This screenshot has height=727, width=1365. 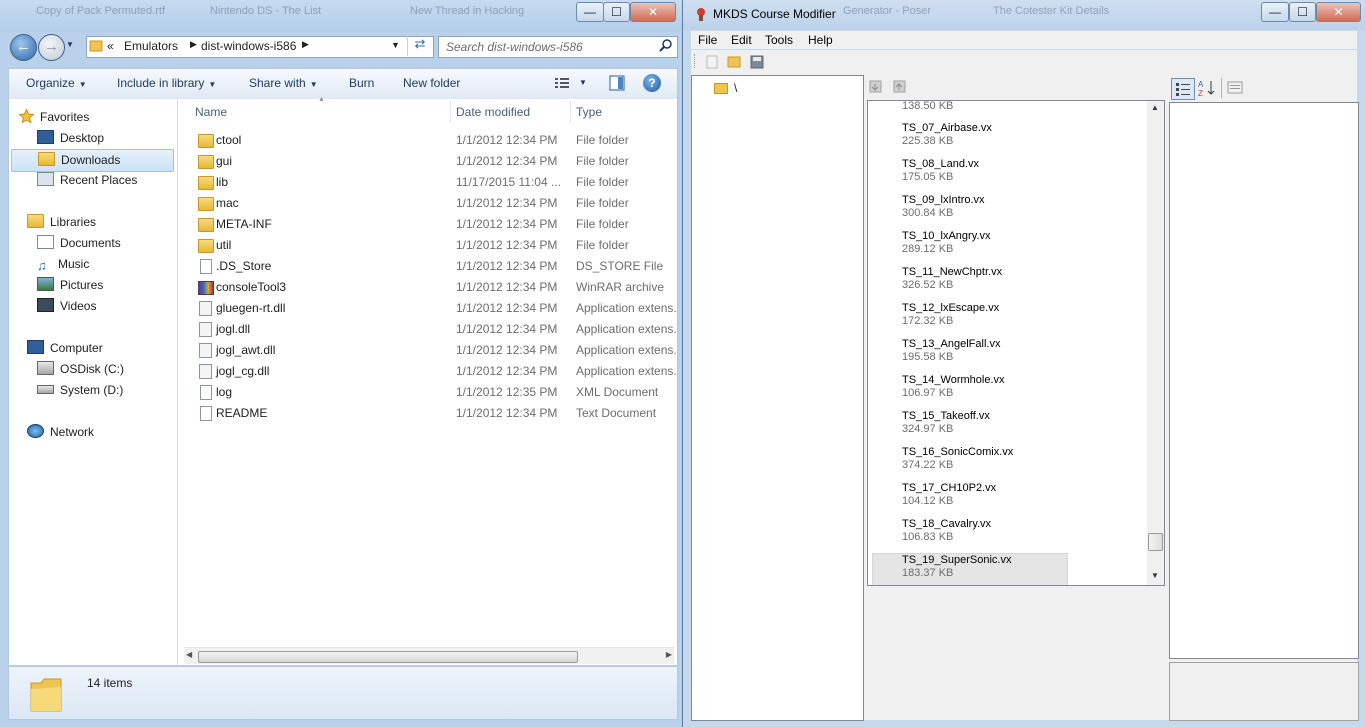 What do you see at coordinates (617, 84) in the screenshot?
I see `preview-pane-icon` at bounding box center [617, 84].